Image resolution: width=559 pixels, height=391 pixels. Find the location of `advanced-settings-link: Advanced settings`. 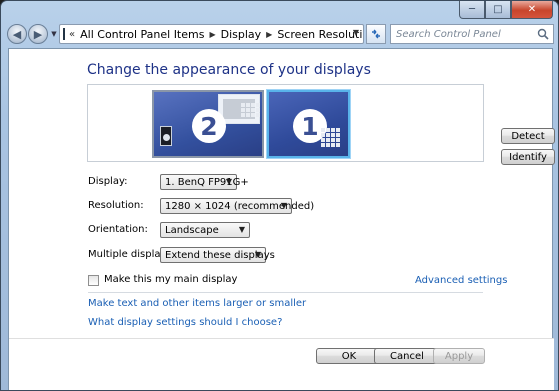

advanced-settings-link: Advanced settings is located at coordinates (461, 280).